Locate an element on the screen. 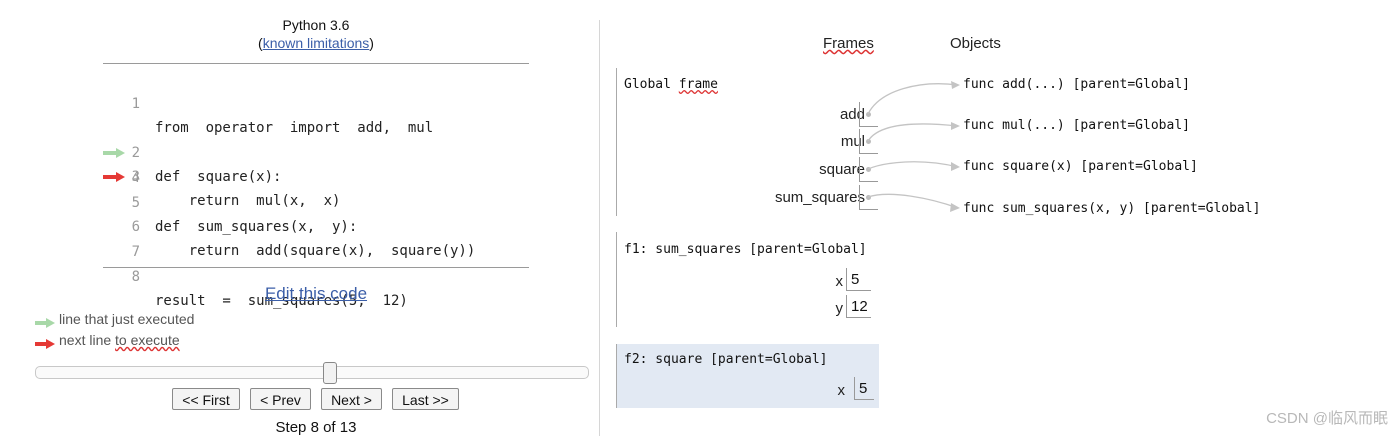 The height and width of the screenshot is (436, 1400). global-frame-title: Global frame is located at coordinates (671, 84).